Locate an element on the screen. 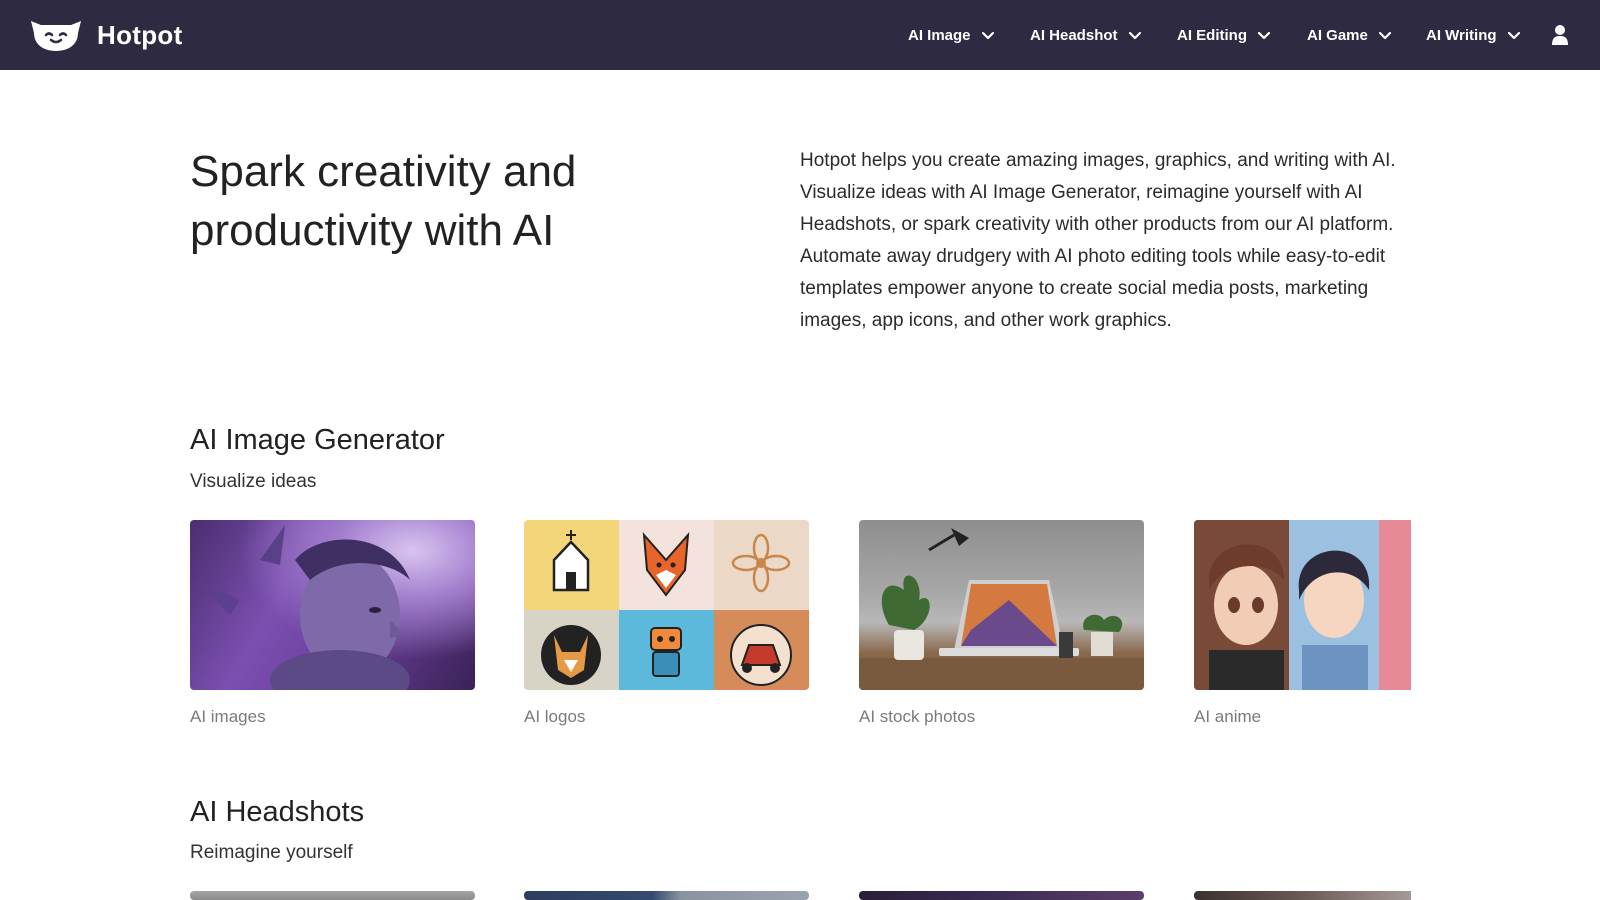 Image resolution: width=1600 pixels, height=900 pixels. section-title-ai-image-generator: AI Image Generator is located at coordinates (317, 440).